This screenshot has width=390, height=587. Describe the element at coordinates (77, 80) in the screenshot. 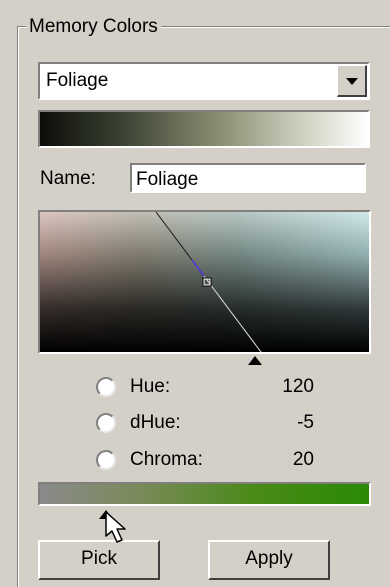

I see `preset-dropdown-value: Foliage` at that location.